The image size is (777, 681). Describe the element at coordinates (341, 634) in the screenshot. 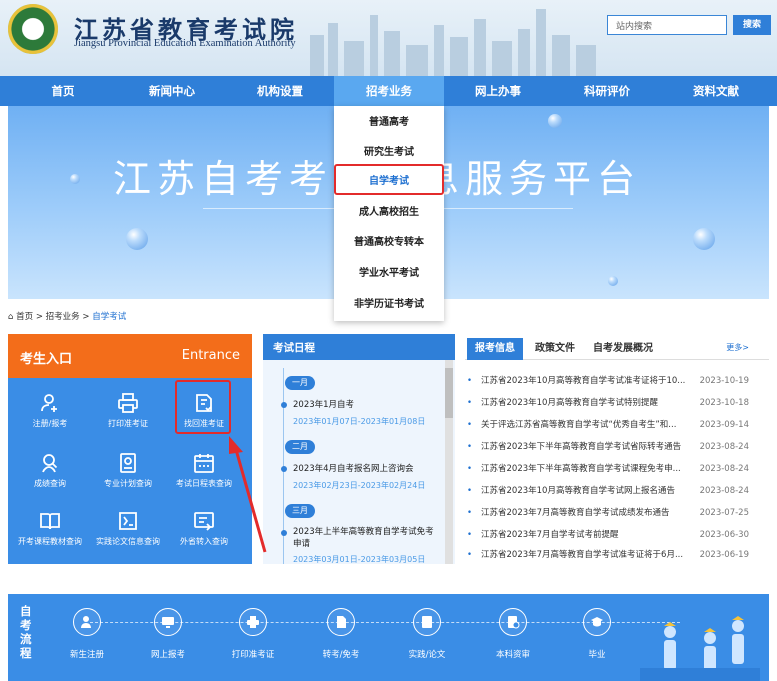

I see `step-transfer-exempt: 转考/免考` at that location.